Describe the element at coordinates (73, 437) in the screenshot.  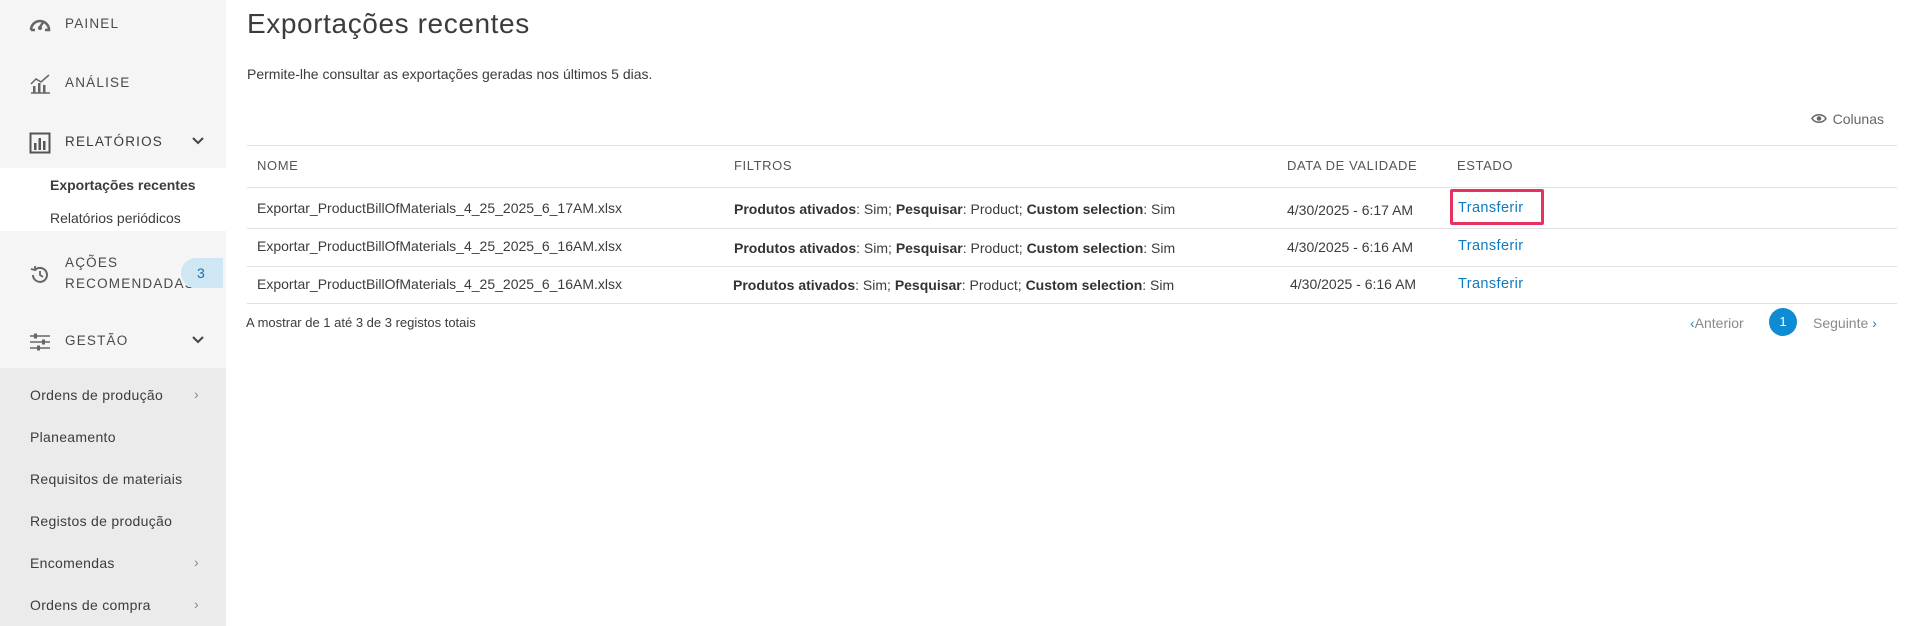
I see `sidebar-item-label: Planeamento` at that location.